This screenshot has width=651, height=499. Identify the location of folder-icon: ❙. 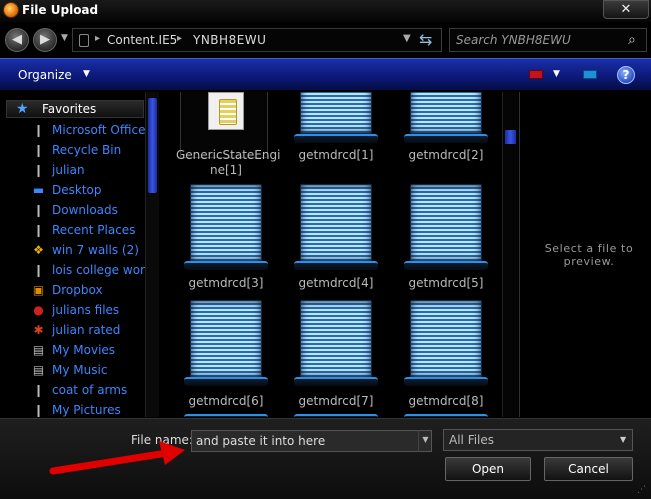
(38, 130).